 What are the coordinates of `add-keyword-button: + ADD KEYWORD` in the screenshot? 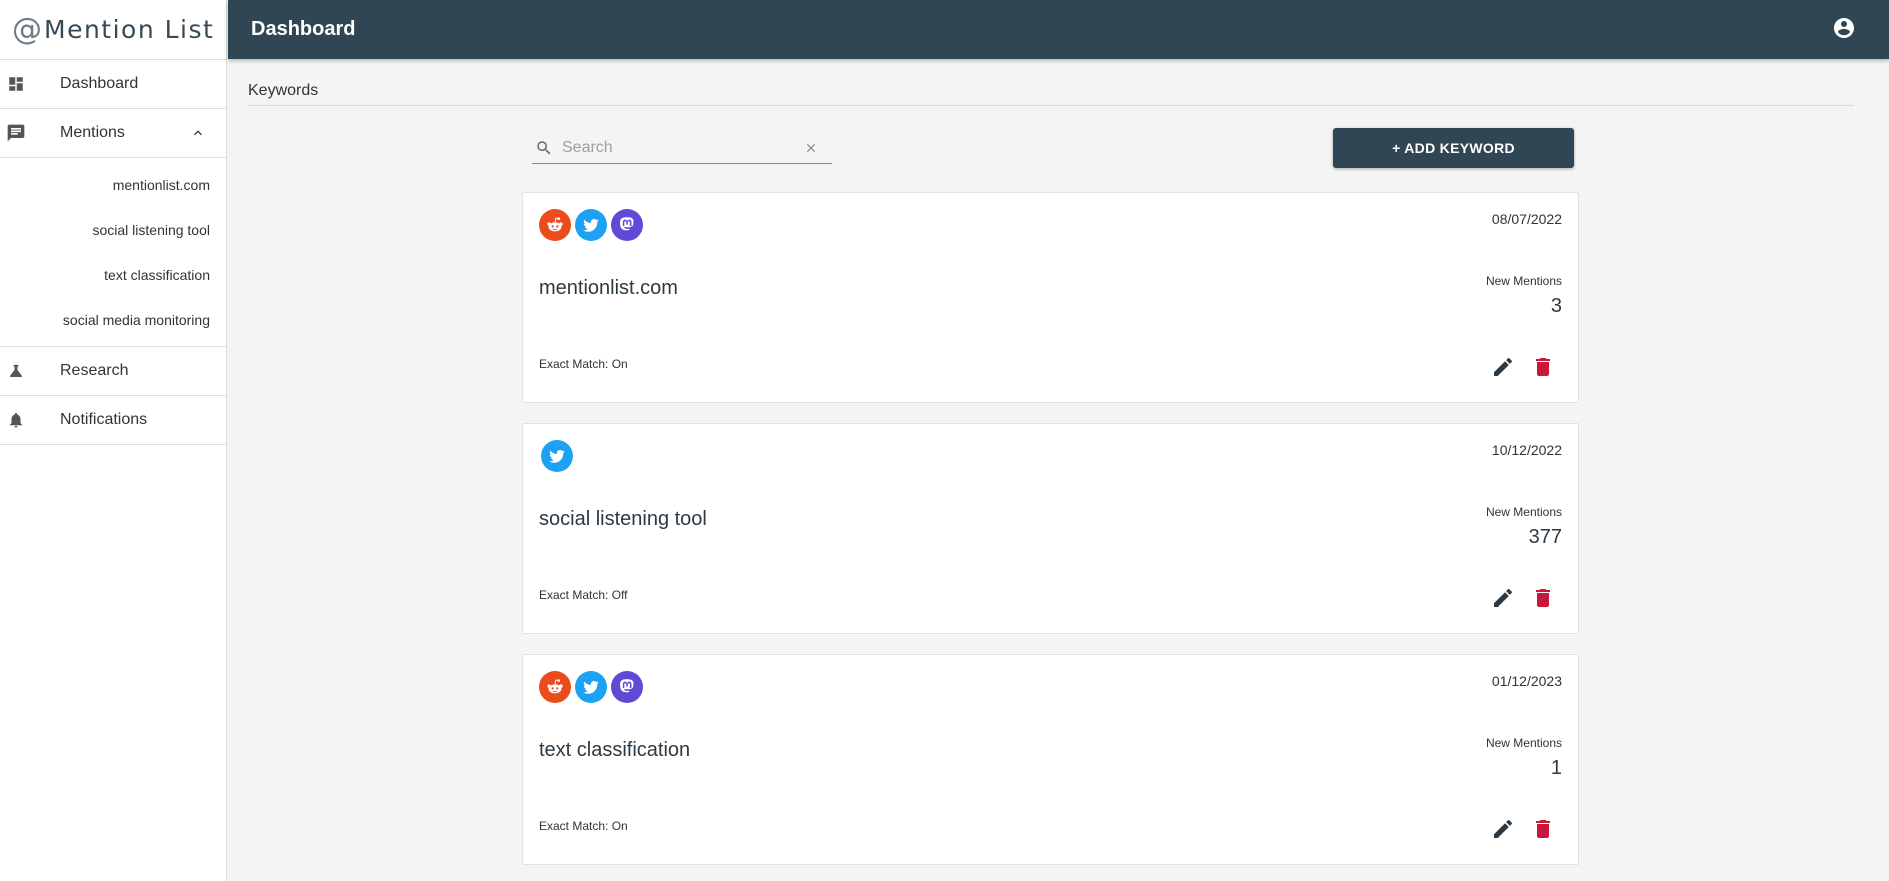 It's located at (1453, 148).